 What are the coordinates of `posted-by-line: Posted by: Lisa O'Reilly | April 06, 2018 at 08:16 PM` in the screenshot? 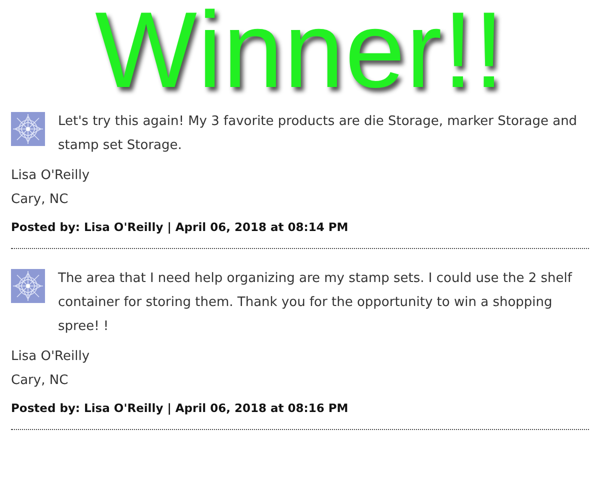 It's located at (180, 408).